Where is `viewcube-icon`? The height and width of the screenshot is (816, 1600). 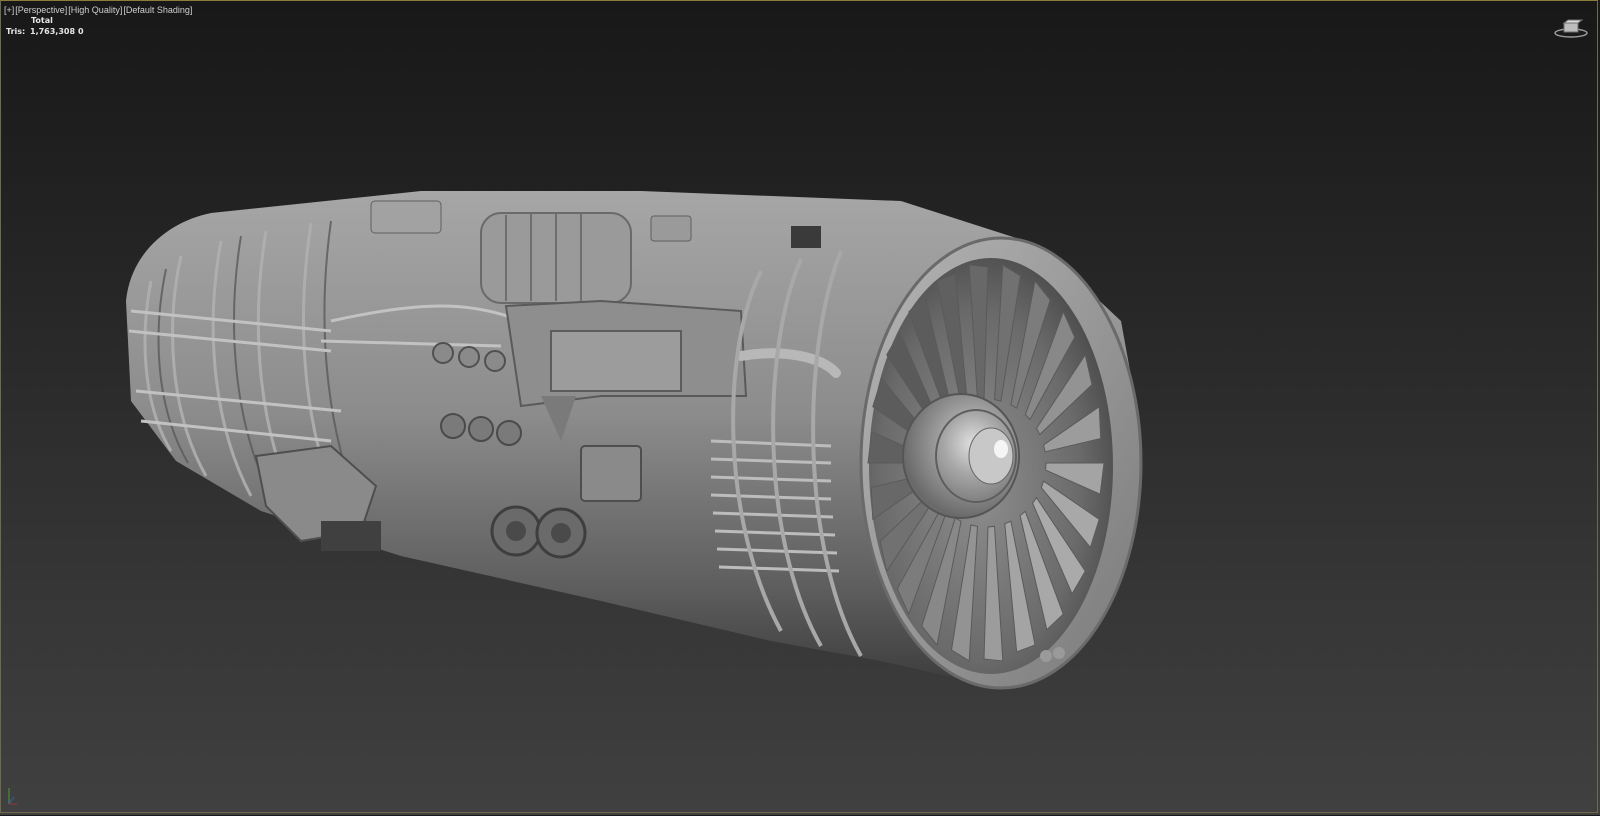
viewcube-icon is located at coordinates (1571, 28).